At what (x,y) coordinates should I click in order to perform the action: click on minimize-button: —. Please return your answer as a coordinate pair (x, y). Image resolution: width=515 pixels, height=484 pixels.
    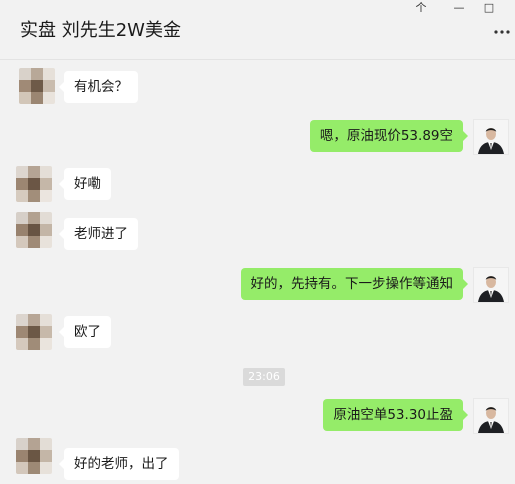
    Looking at the image, I should click on (459, 8).